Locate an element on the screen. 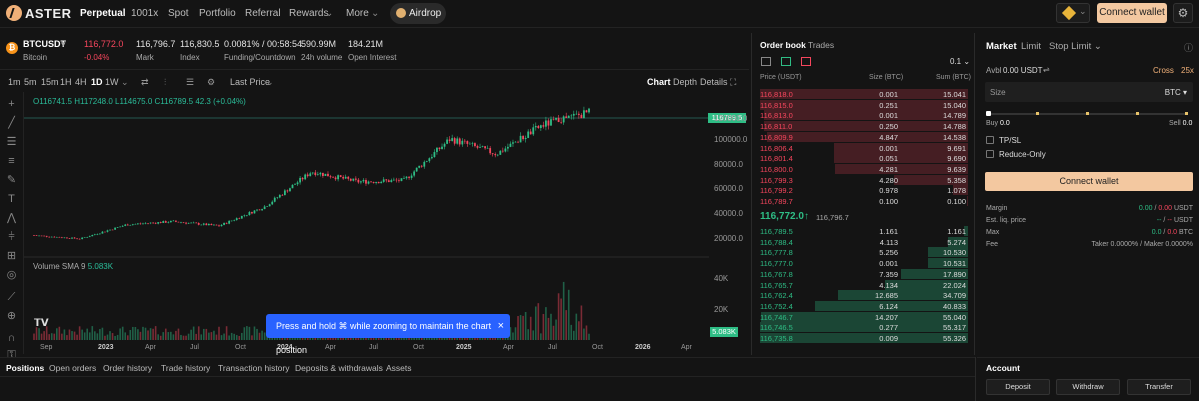 Image resolution: width=1199 pixels, height=401 pixels. ruler-icon: ⟋ is located at coordinates (11, 297).